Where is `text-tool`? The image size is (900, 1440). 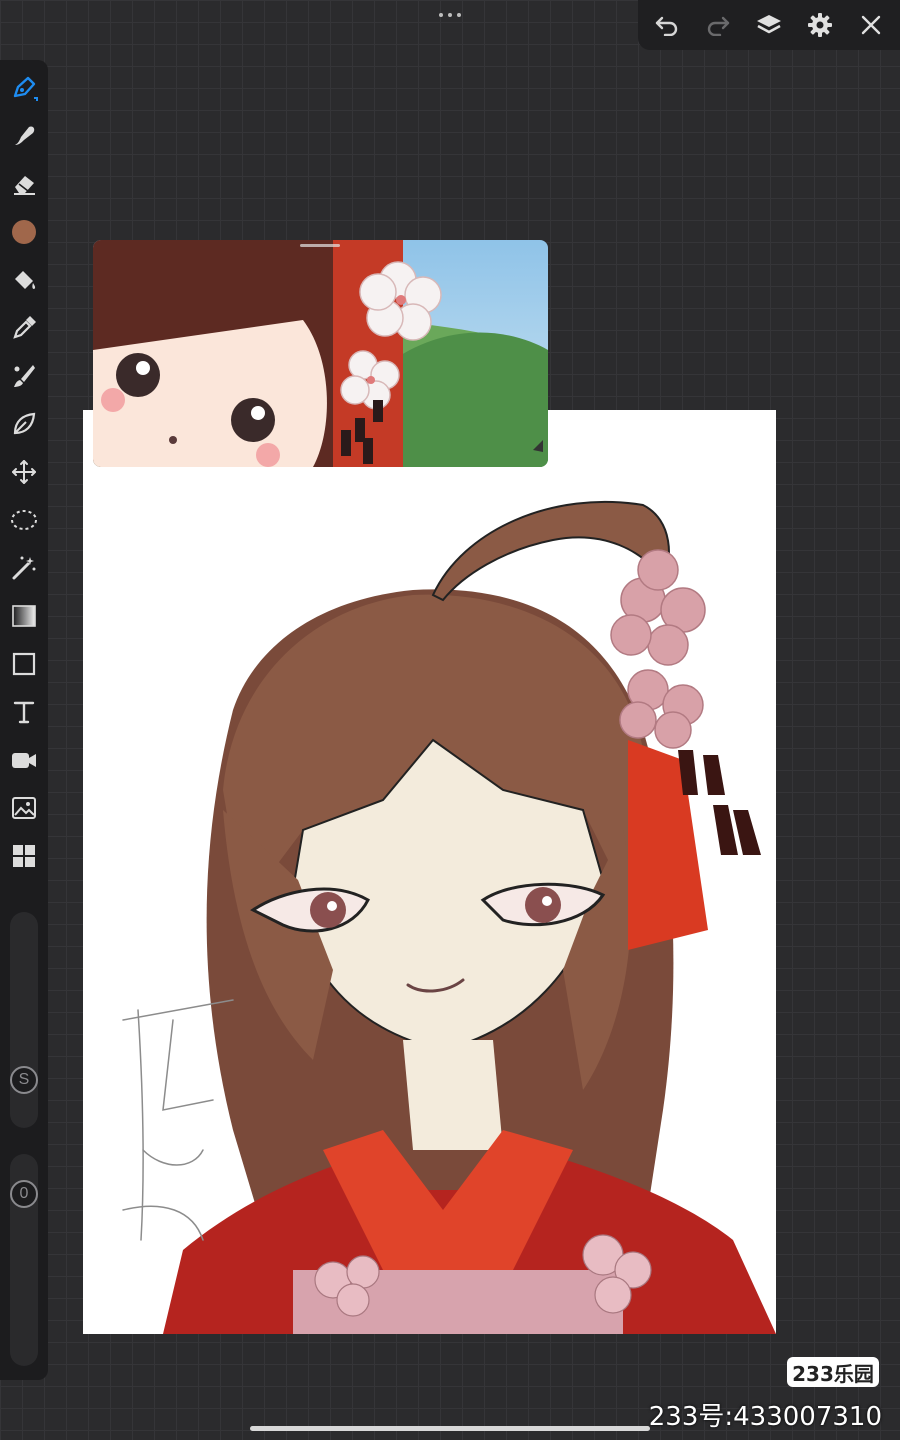
text-tool is located at coordinates (24, 712).